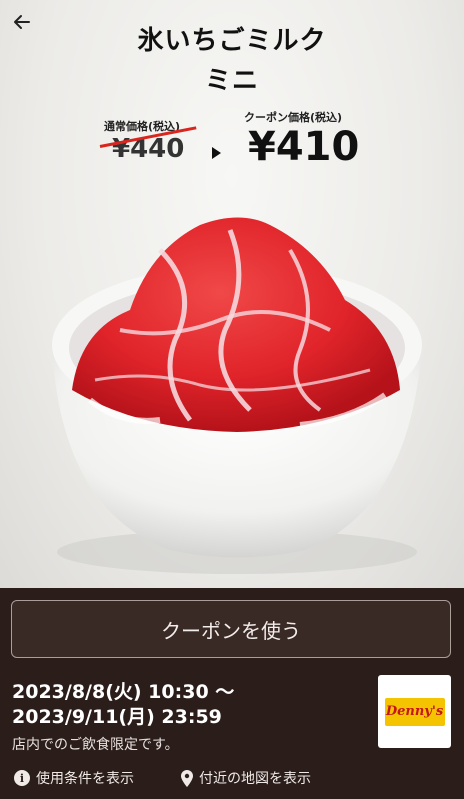 The height and width of the screenshot is (799, 464). I want to click on dennys-logo: Denny's, so click(414, 711).